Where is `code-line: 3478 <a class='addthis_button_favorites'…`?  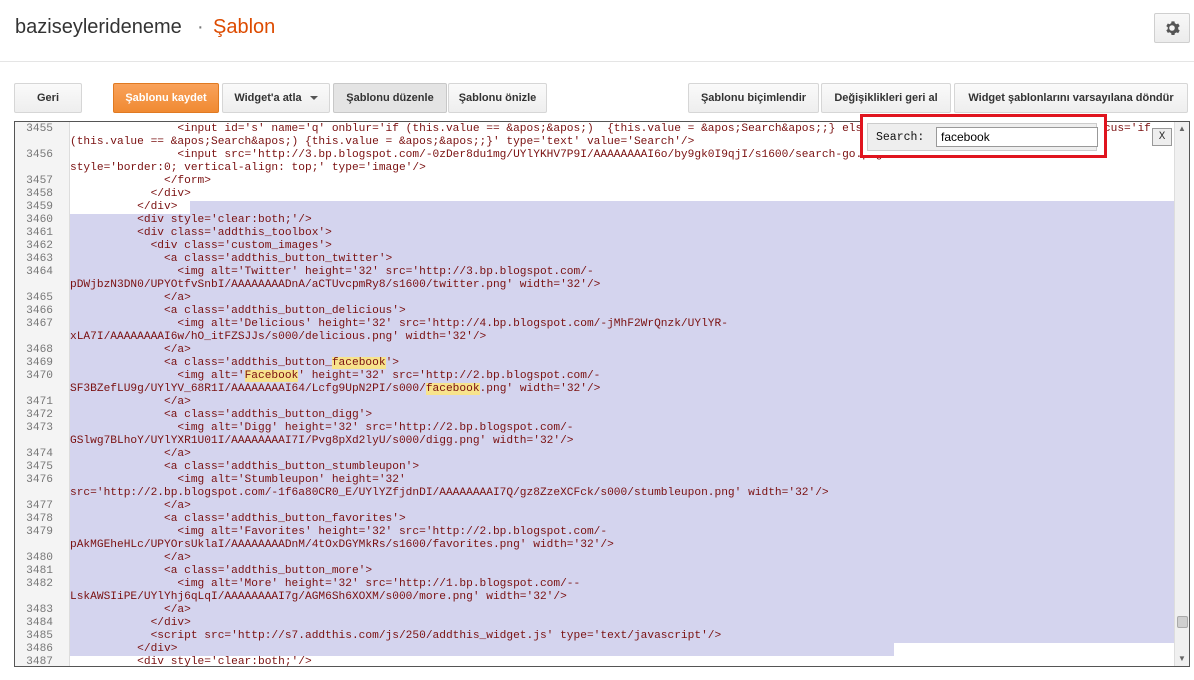 code-line: 3478 <a class='addthis_button_favorites'… is located at coordinates (595, 519).